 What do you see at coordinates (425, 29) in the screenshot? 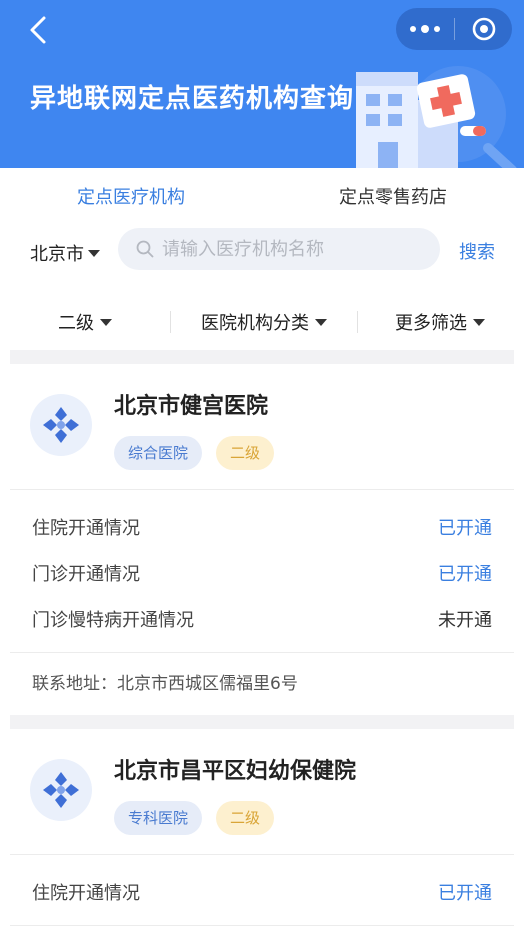
I see `more-button` at bounding box center [425, 29].